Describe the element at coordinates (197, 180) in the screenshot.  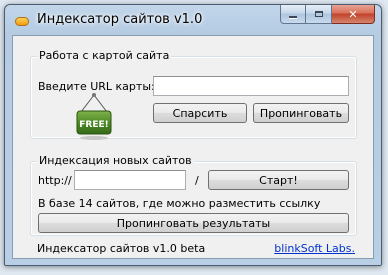
I see `slash-label: /` at that location.